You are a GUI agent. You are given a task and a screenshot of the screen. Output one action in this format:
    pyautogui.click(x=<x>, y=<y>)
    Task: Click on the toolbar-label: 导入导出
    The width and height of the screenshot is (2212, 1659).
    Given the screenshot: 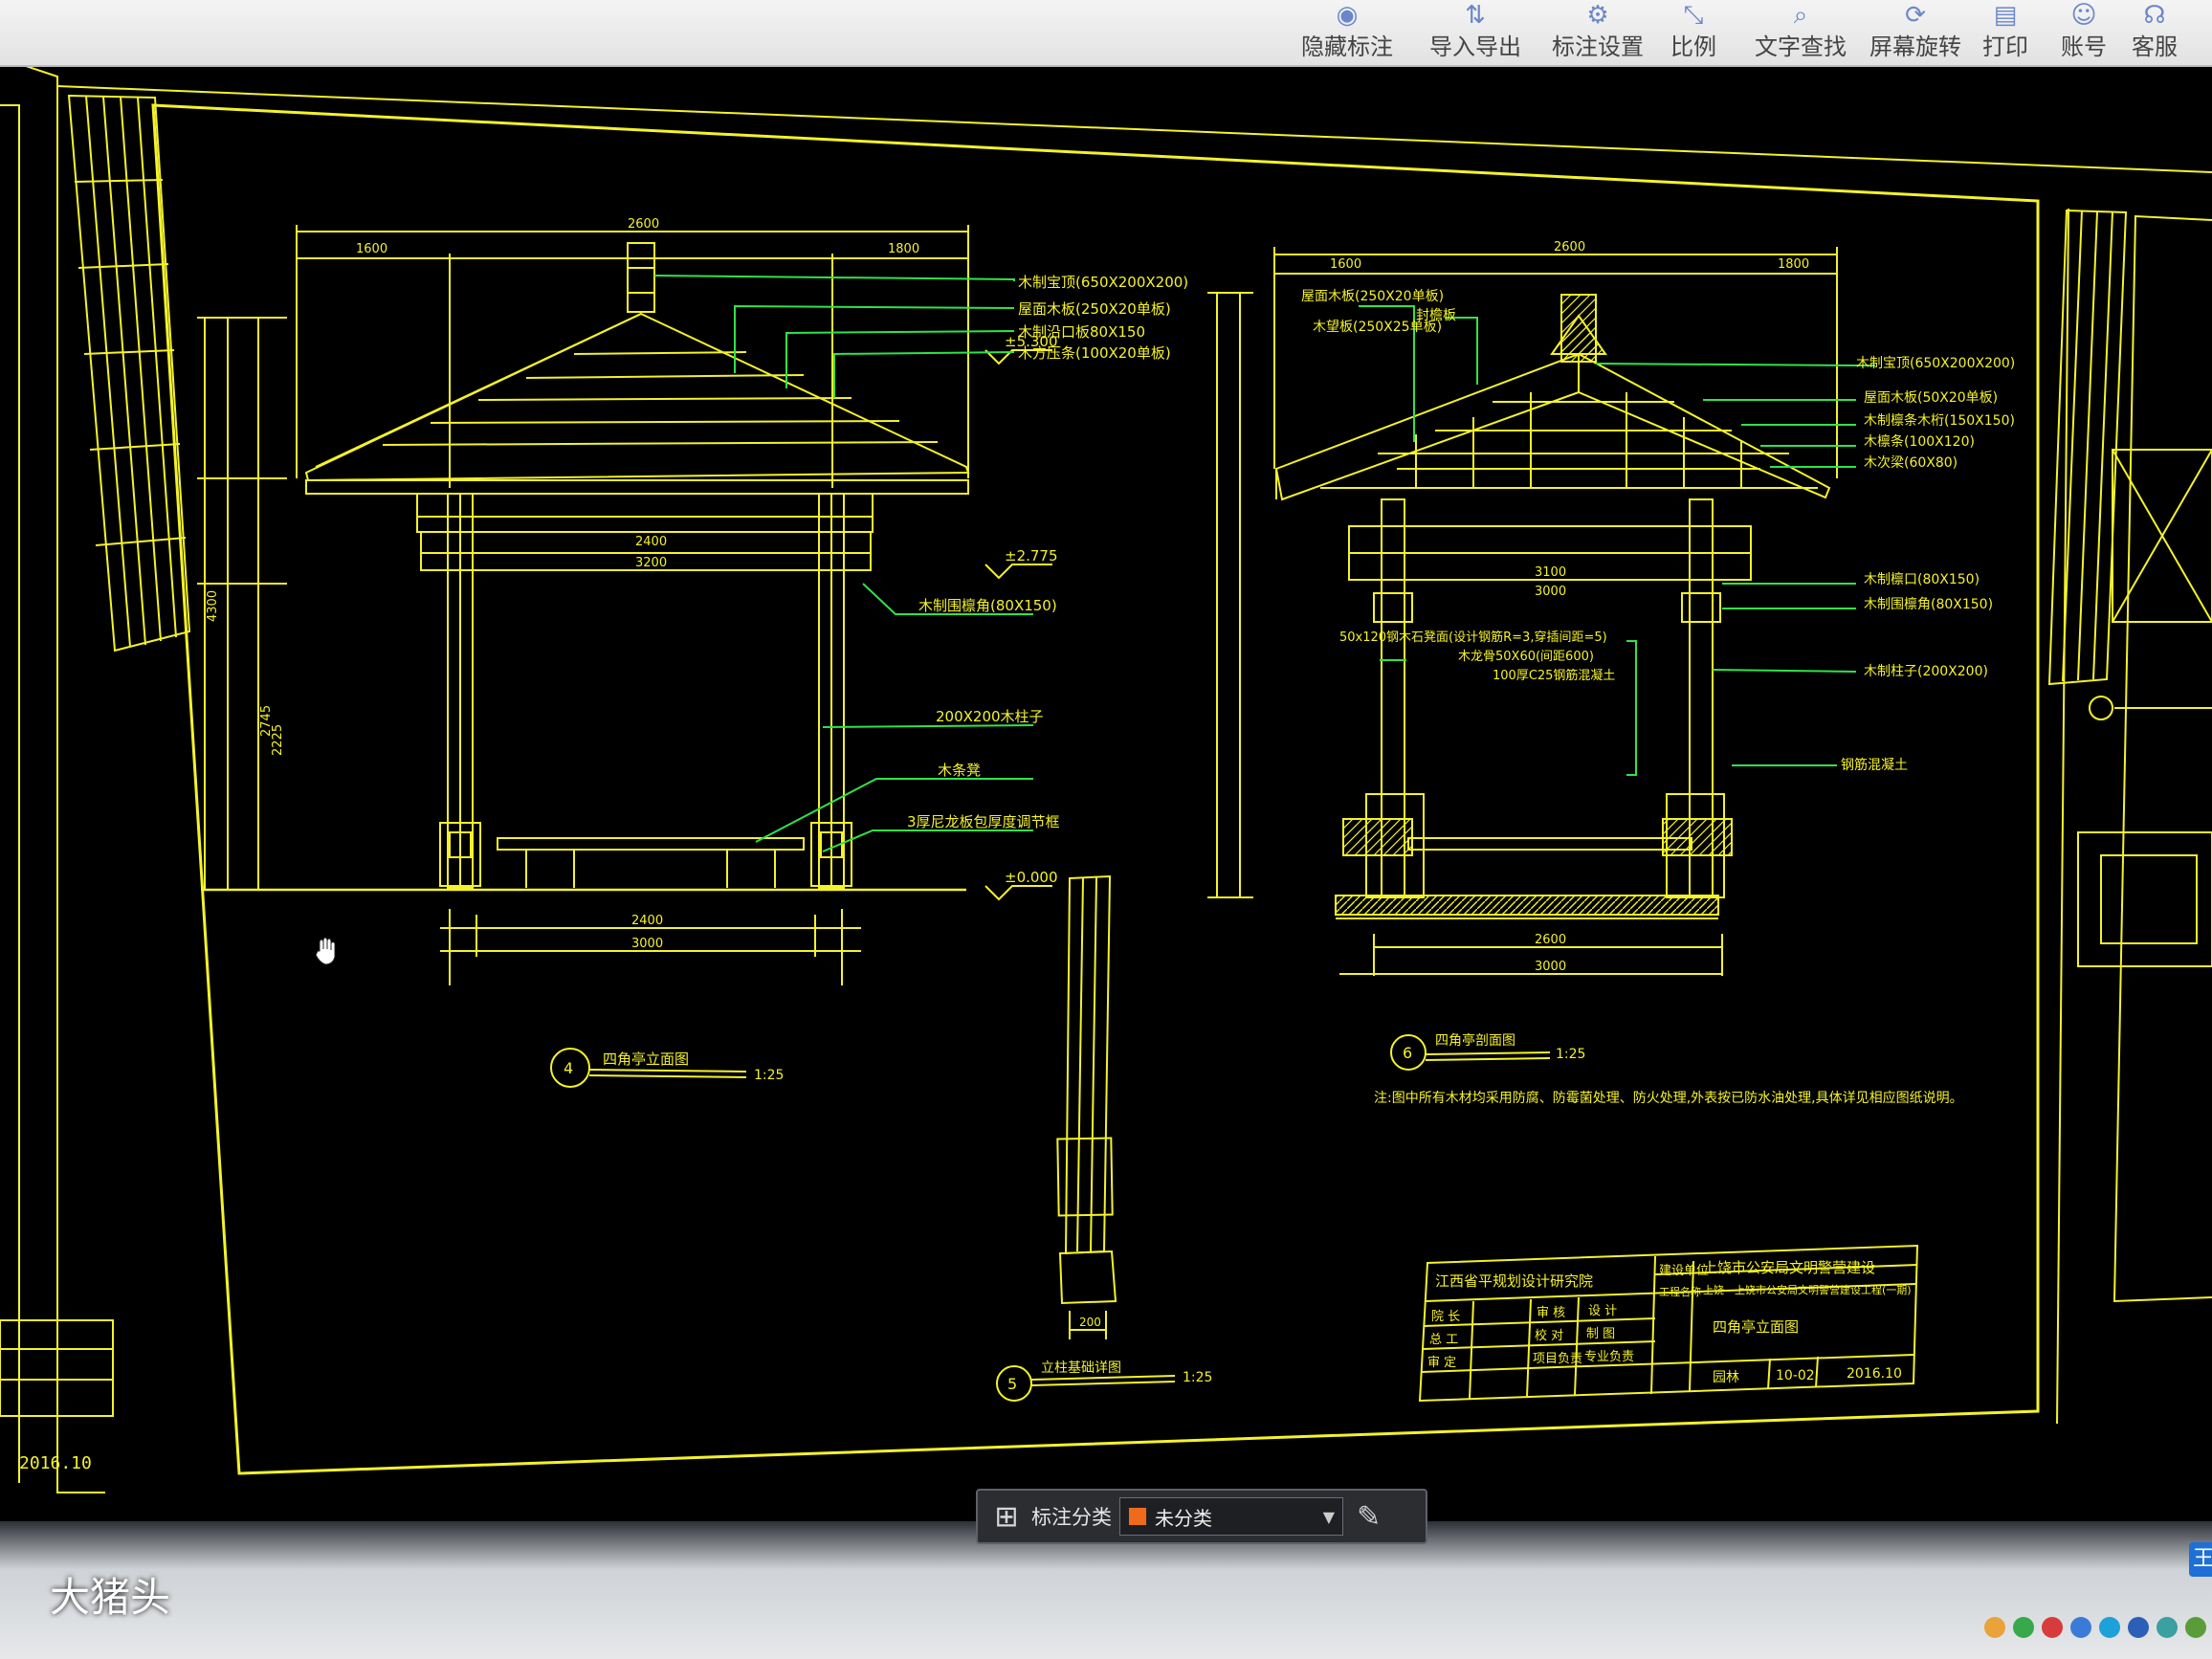 What is the action you would take?
    pyautogui.click(x=1475, y=46)
    